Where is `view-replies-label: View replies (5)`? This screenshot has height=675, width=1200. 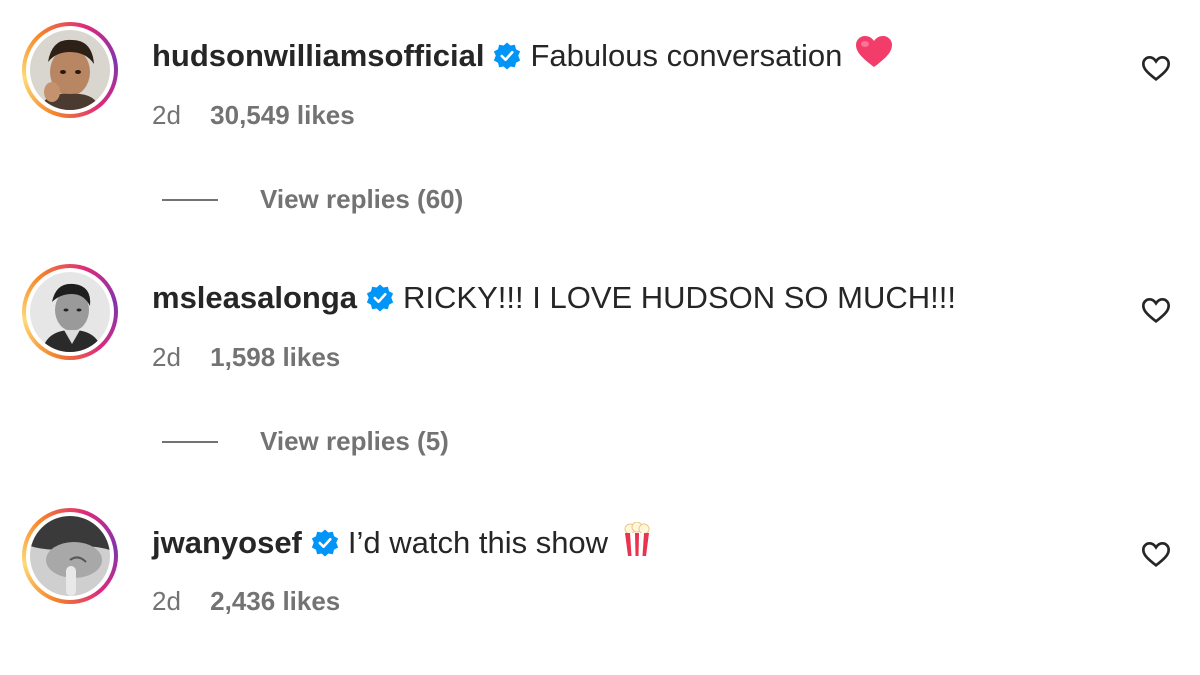
view-replies-label: View replies (5) is located at coordinates (354, 441).